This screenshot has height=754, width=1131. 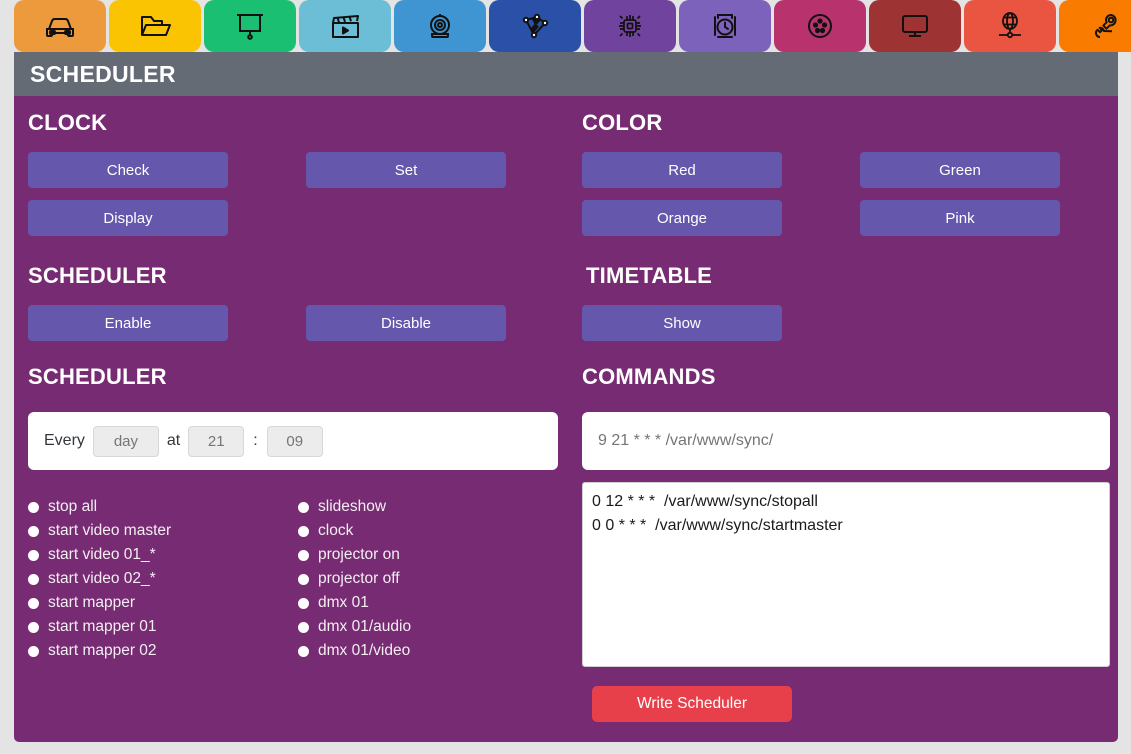 I want to click on webcam-icon, so click(x=440, y=26).